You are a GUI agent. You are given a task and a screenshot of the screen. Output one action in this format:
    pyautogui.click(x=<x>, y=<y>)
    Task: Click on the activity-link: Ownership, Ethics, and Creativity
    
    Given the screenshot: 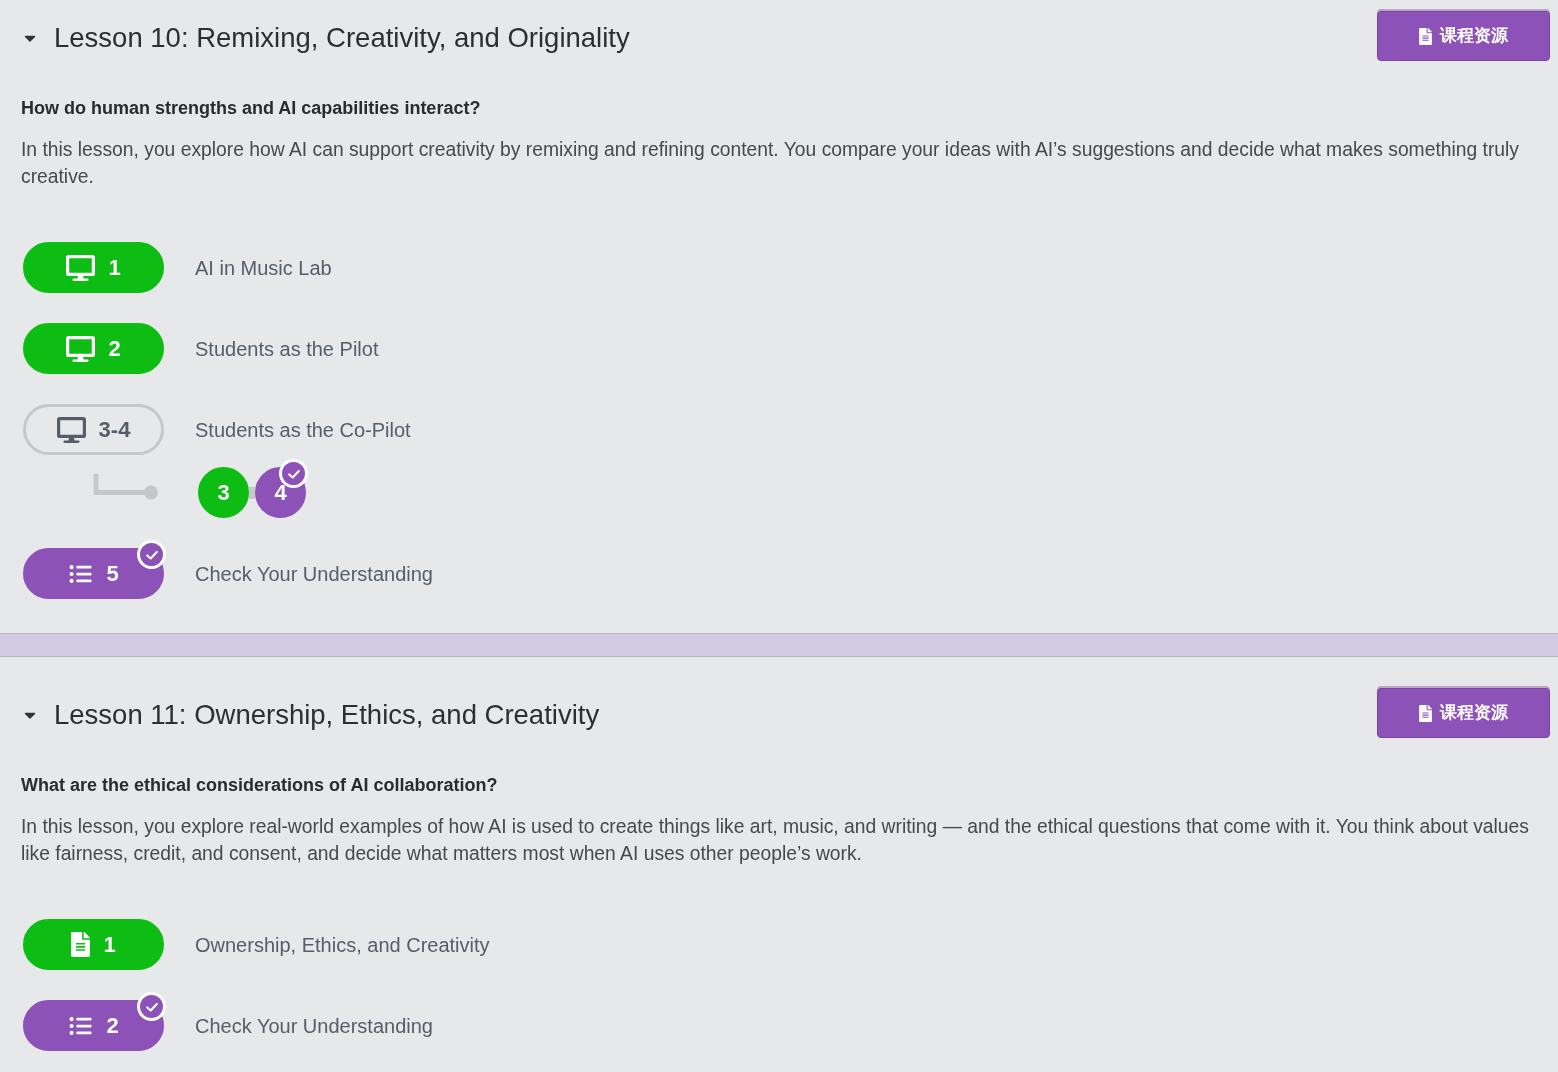 What is the action you would take?
    pyautogui.click(x=342, y=944)
    